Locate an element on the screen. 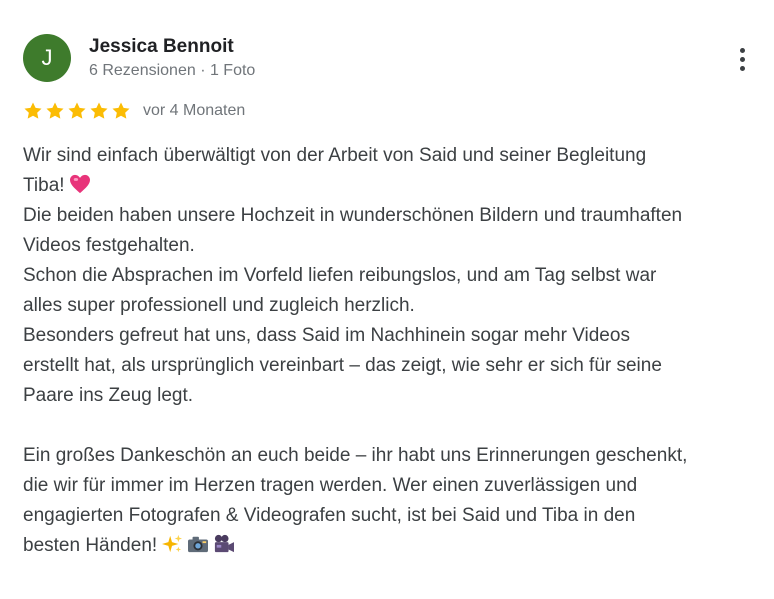  rating-row: vor 4 Monaten is located at coordinates (134, 111).